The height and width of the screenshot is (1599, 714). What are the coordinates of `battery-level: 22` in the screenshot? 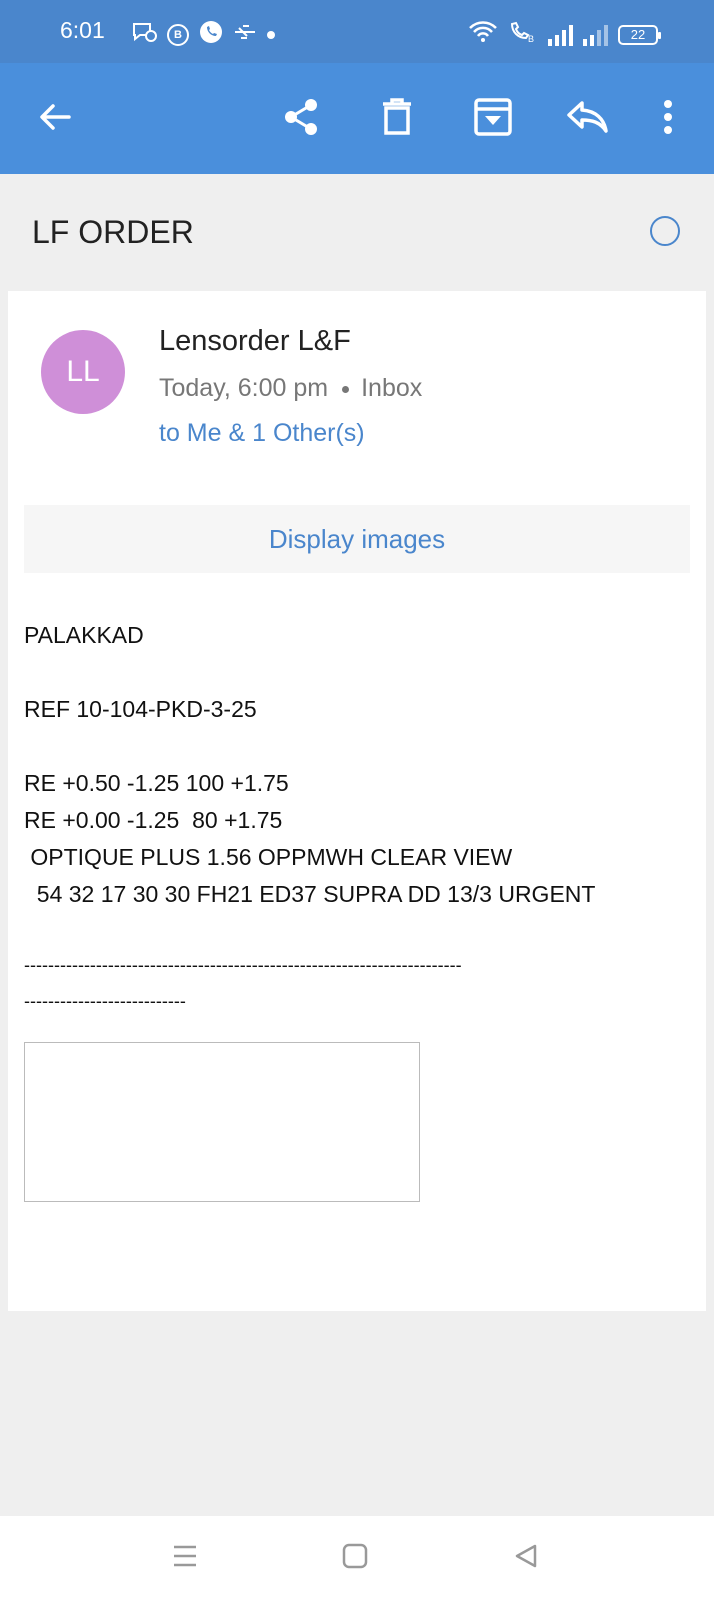 It's located at (638, 34).